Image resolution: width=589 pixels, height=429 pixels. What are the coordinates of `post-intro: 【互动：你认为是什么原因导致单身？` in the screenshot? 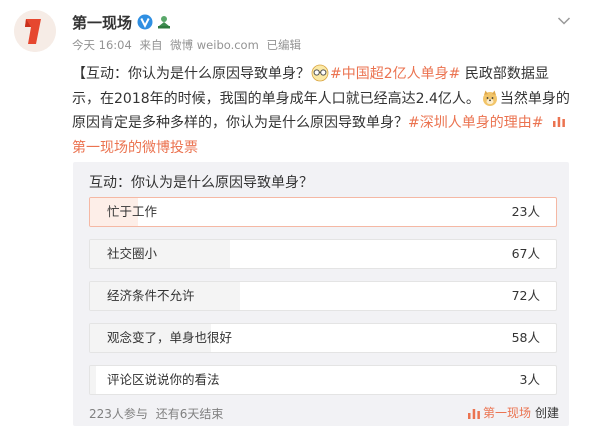 It's located at (191, 74).